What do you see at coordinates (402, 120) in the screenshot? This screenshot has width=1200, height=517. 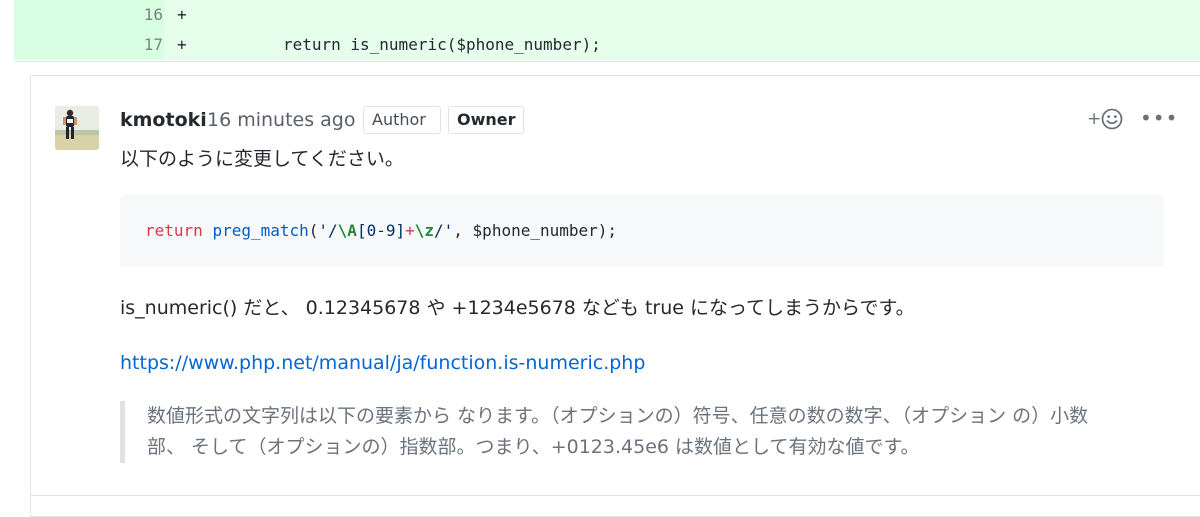 I see `author-badge: Author` at bounding box center [402, 120].